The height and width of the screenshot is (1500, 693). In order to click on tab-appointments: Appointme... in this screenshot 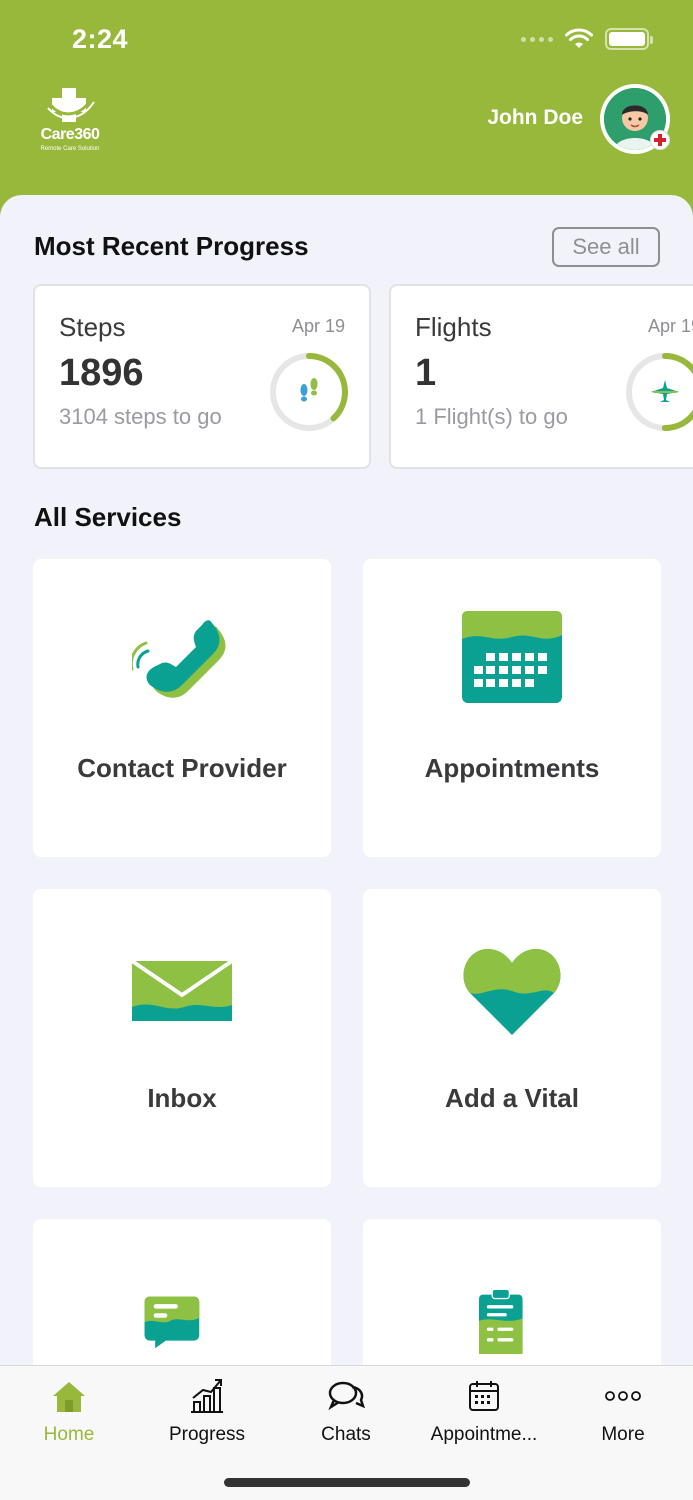, I will do `click(484, 1416)`.